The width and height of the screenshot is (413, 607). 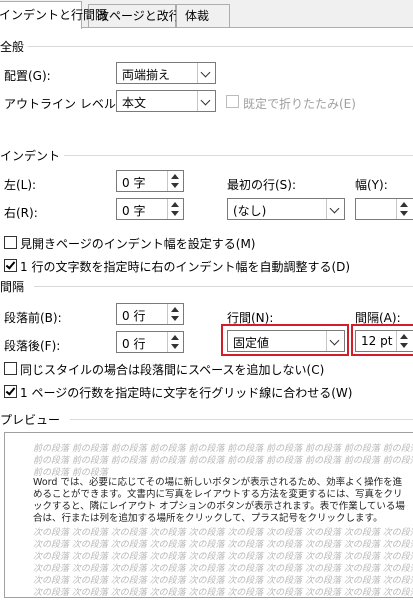 What do you see at coordinates (134, 211) in the screenshot?
I see `indent-right-value: 0 字` at bounding box center [134, 211].